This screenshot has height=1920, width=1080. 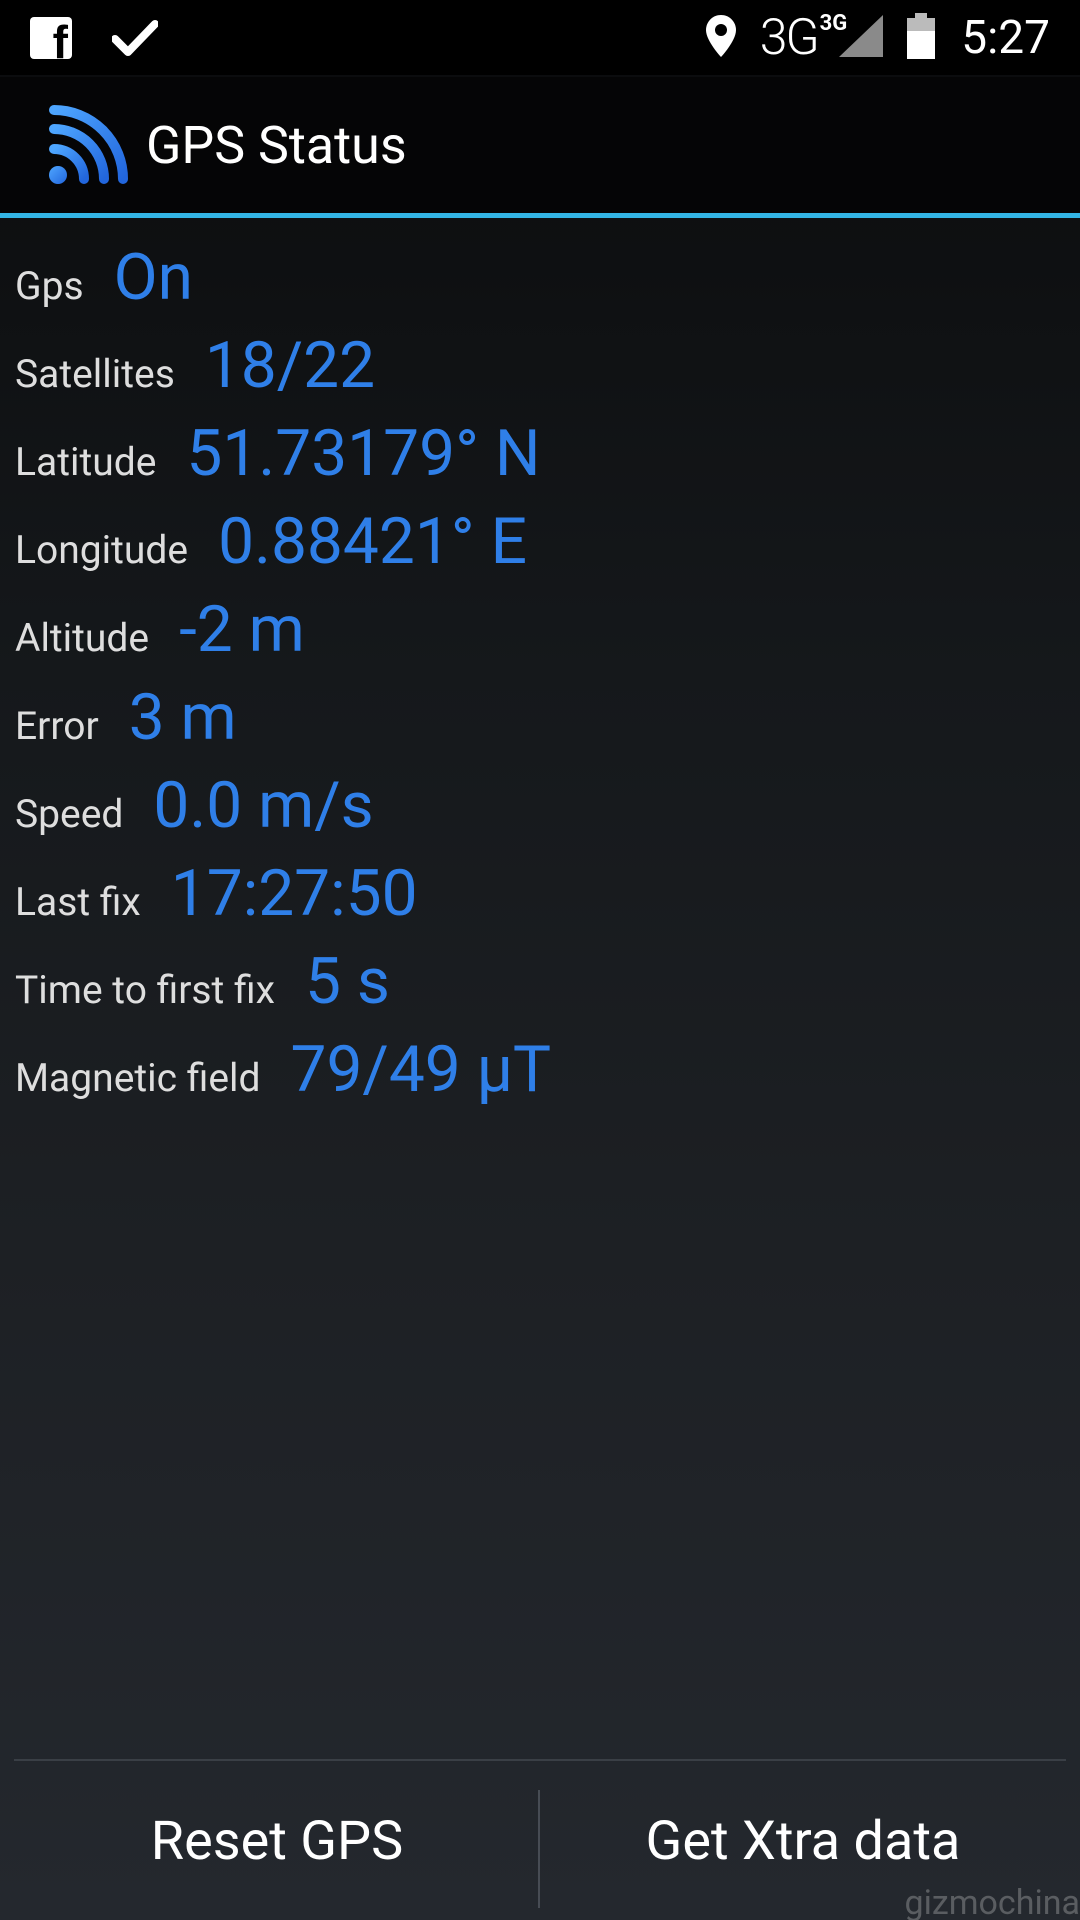 What do you see at coordinates (283, 284) in the screenshot?
I see `row-gps: Gps On` at bounding box center [283, 284].